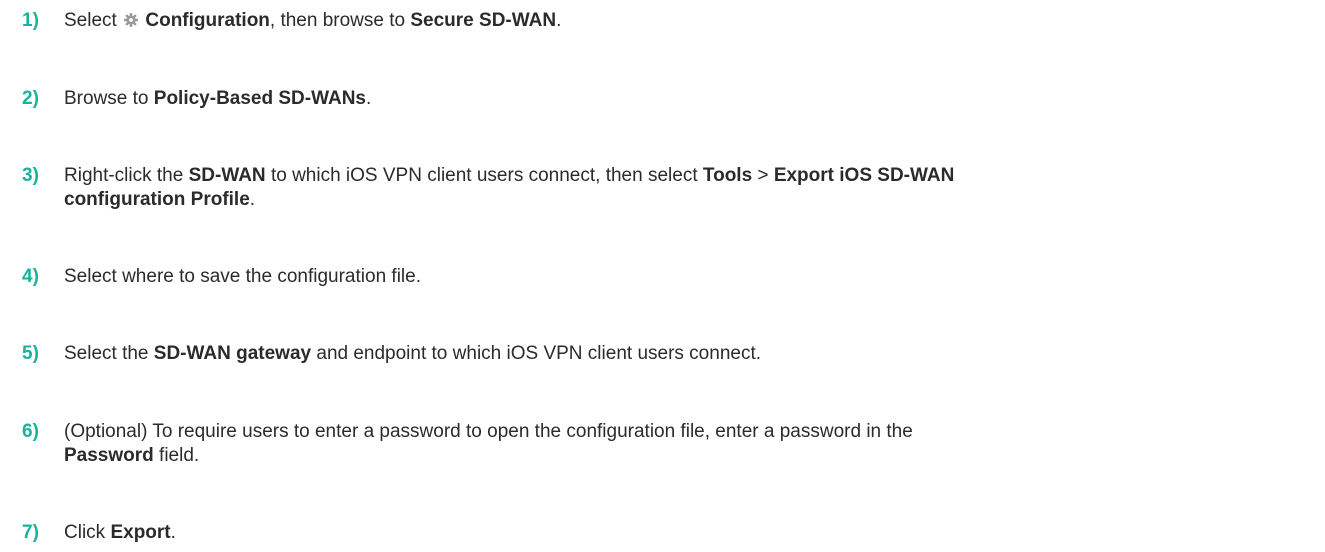 The height and width of the screenshot is (552, 1325). What do you see at coordinates (30, 353) in the screenshot?
I see `step-number: 5)` at bounding box center [30, 353].